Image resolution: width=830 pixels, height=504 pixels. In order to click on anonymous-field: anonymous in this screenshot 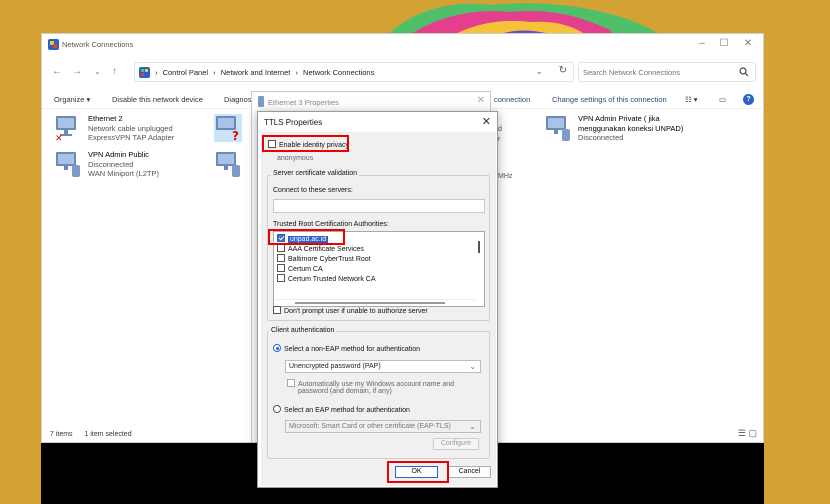, I will do `click(295, 158)`.